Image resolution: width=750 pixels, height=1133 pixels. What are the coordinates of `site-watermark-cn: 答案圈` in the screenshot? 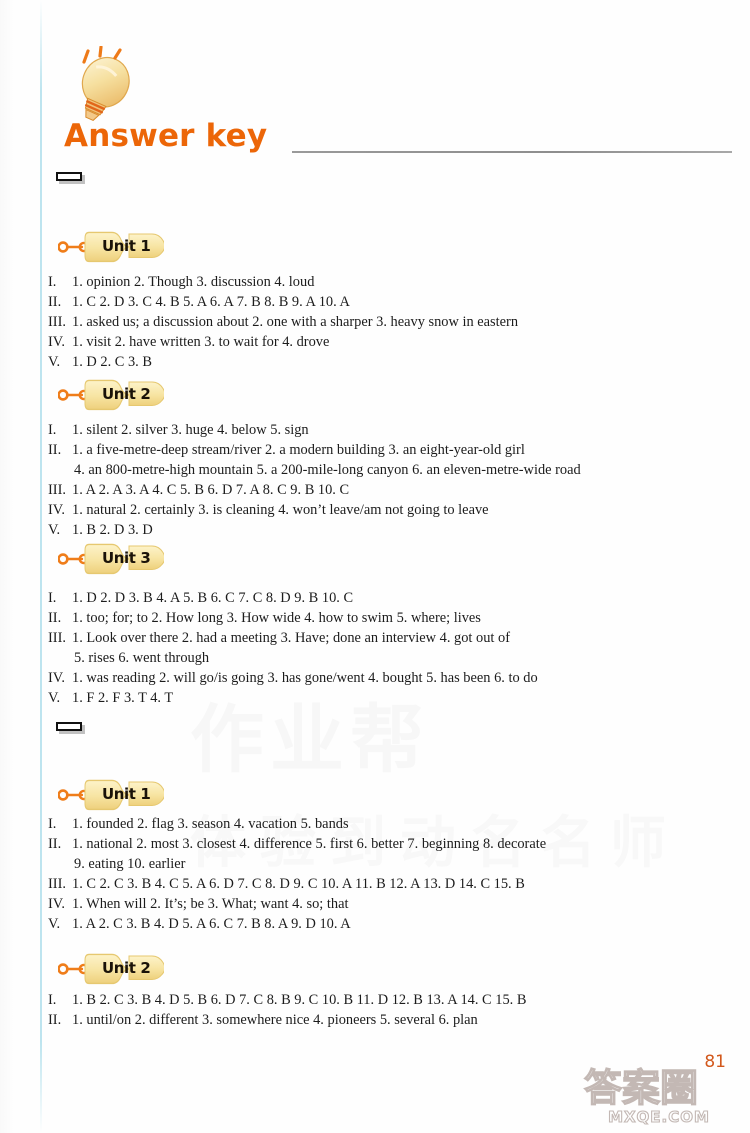 It's located at (641, 1088).